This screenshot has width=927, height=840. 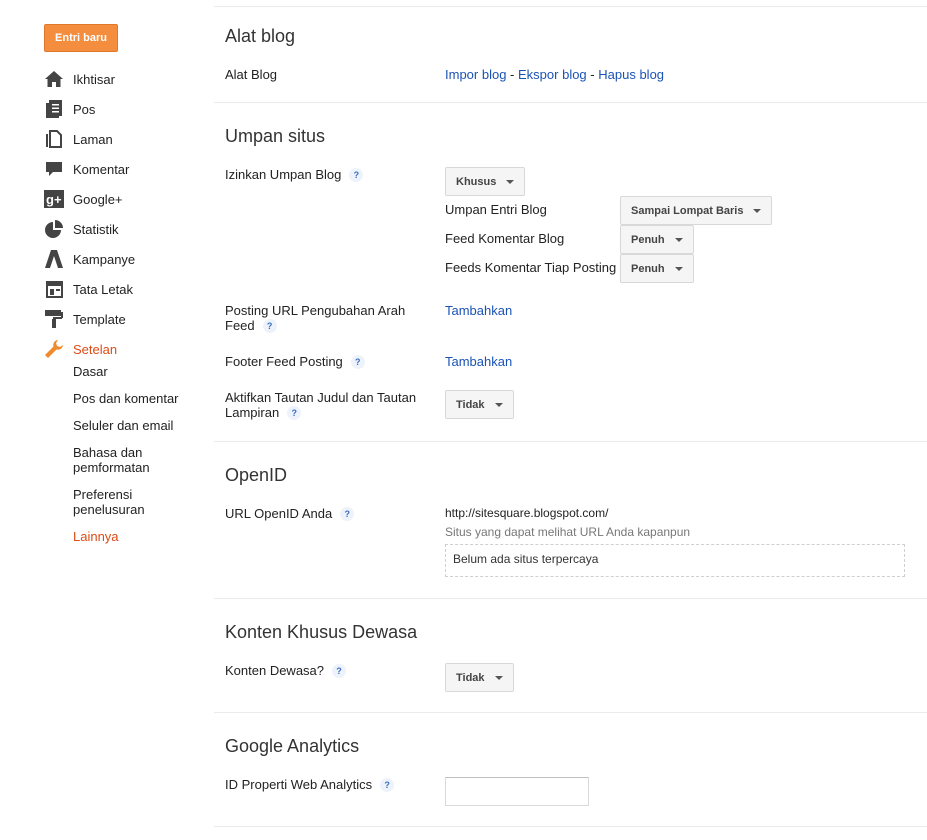 I want to click on sidebar-item-campaigns: Kampanye, so click(x=89, y=259).